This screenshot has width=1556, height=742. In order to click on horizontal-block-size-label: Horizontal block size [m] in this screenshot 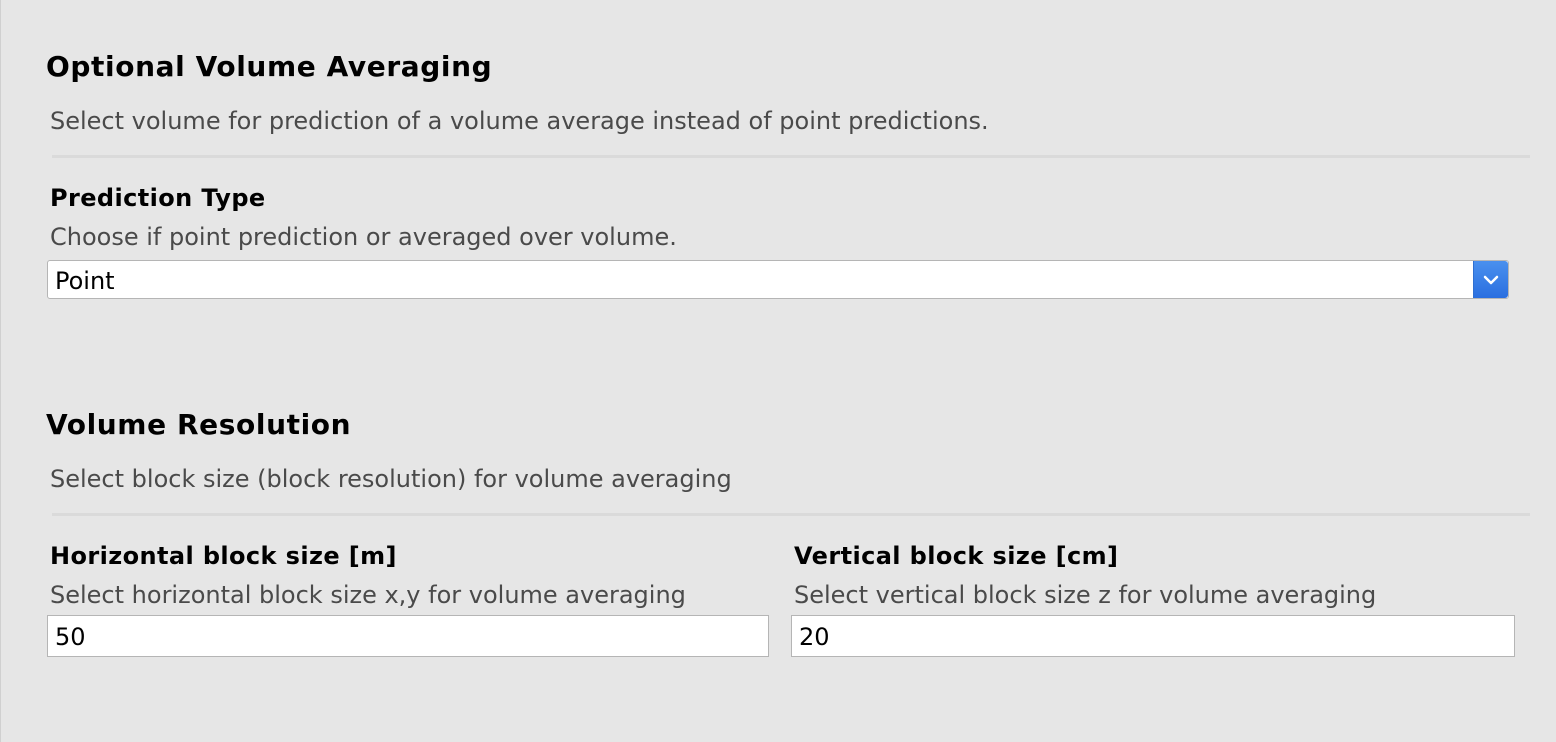, I will do `click(223, 556)`.